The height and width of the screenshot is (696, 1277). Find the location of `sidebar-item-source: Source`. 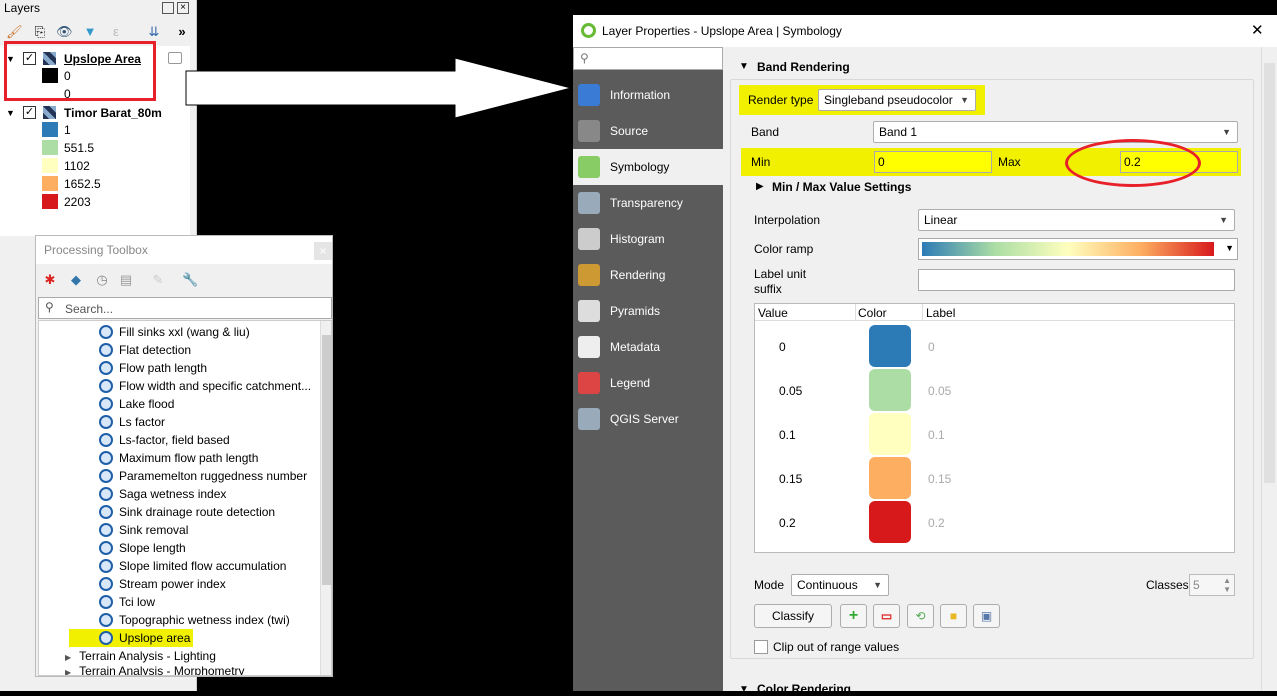

sidebar-item-source: Source is located at coordinates (648, 131).